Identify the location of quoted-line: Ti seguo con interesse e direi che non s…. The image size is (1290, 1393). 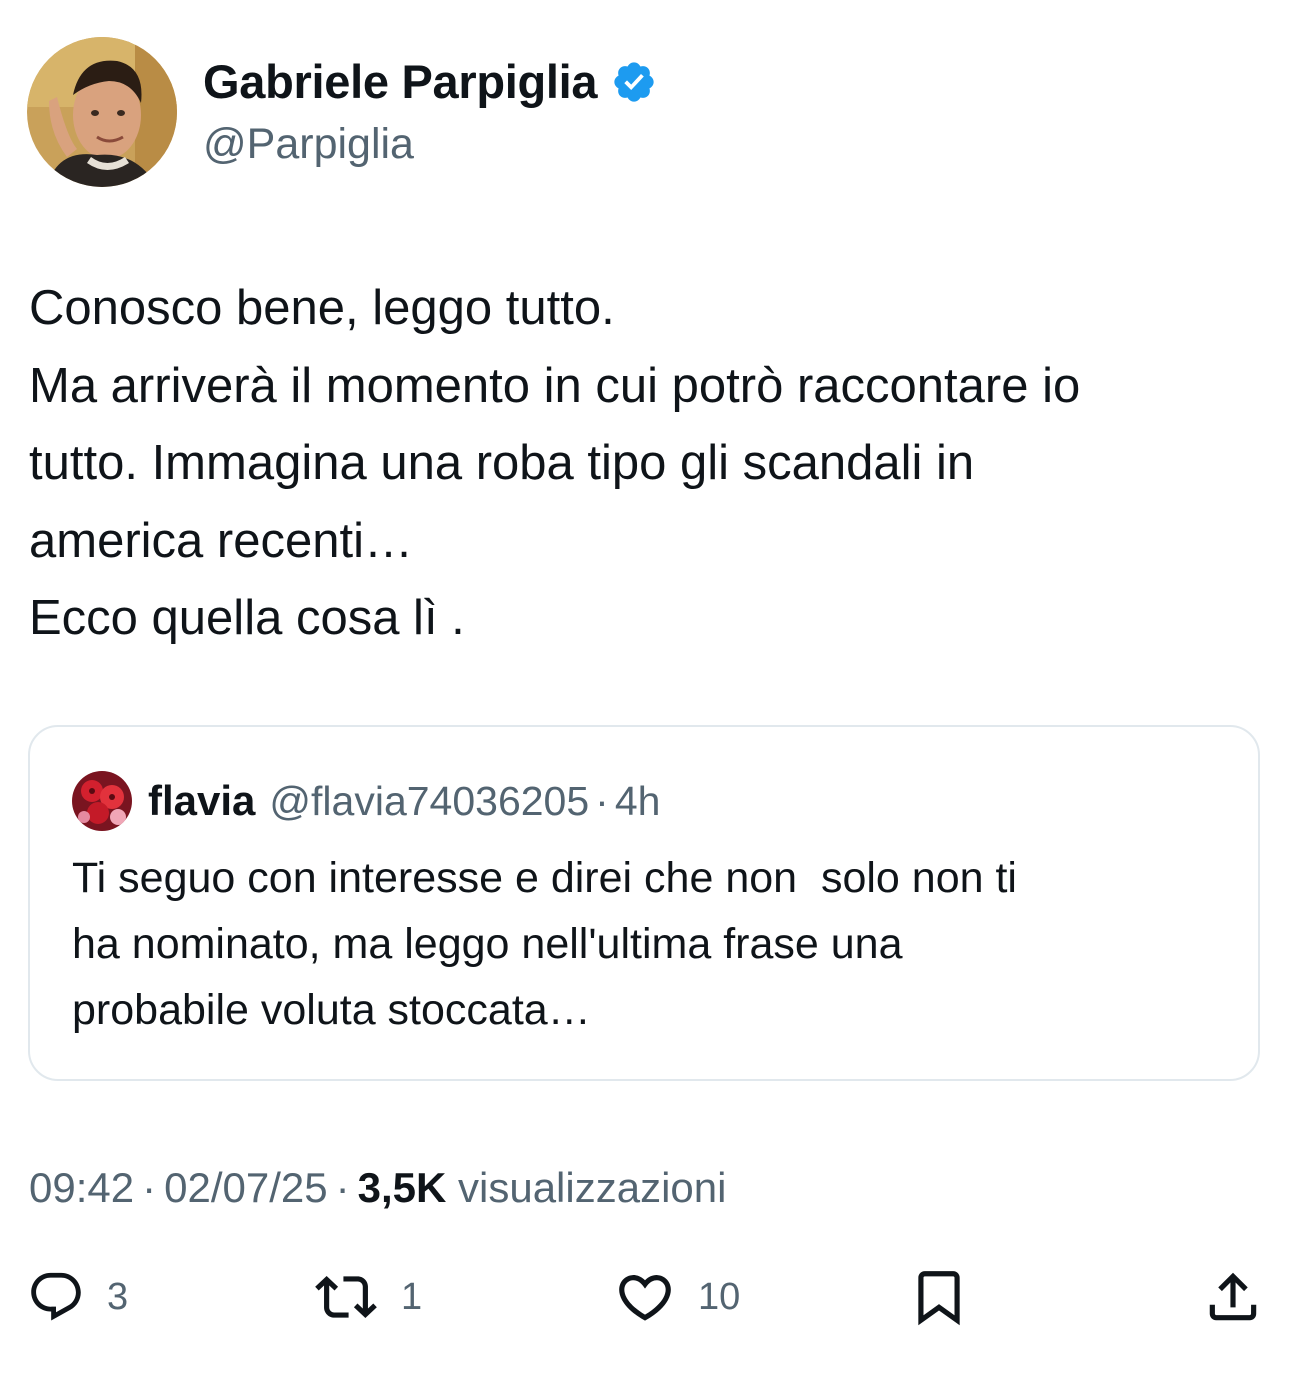
(544, 878).